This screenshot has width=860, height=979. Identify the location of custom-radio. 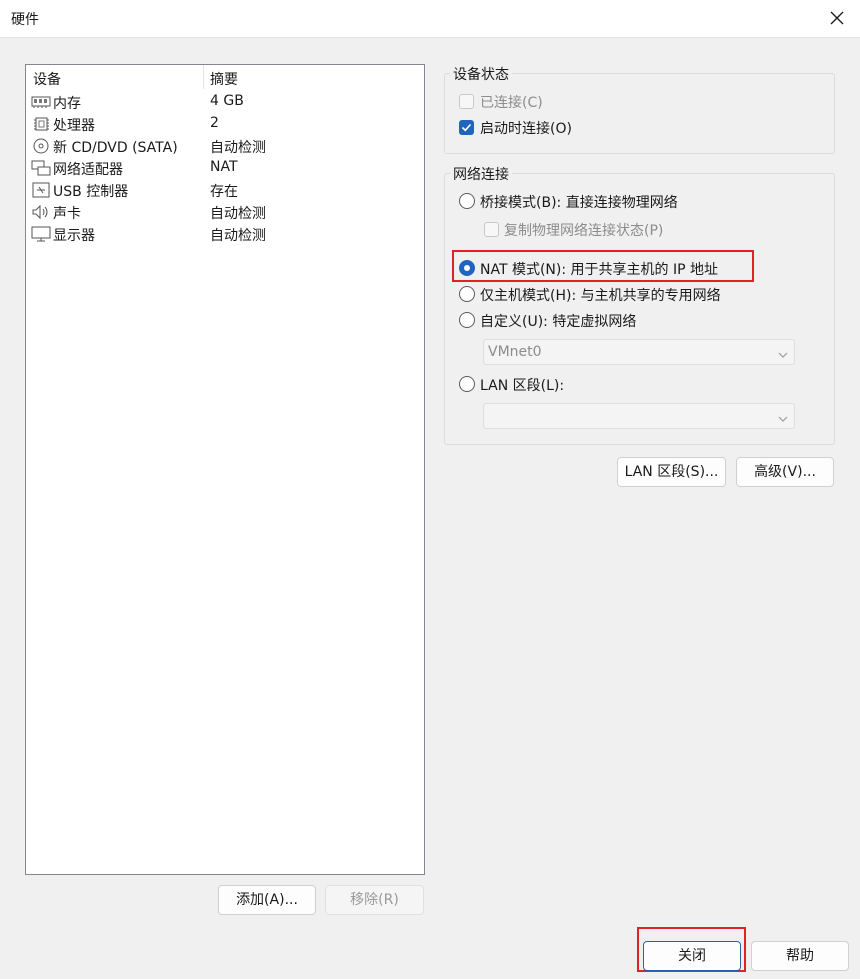
(467, 320).